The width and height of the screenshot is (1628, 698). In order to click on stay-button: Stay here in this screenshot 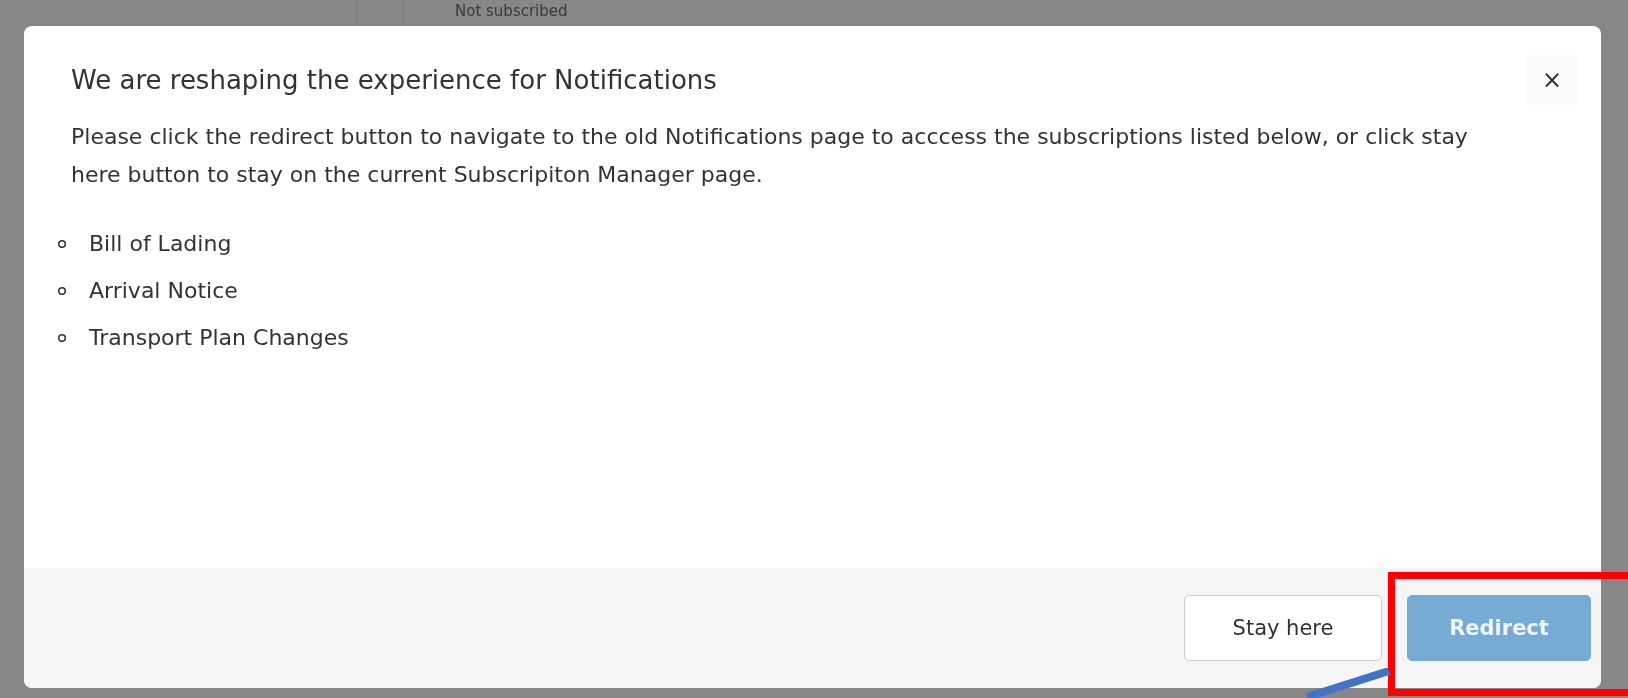, I will do `click(1283, 628)`.